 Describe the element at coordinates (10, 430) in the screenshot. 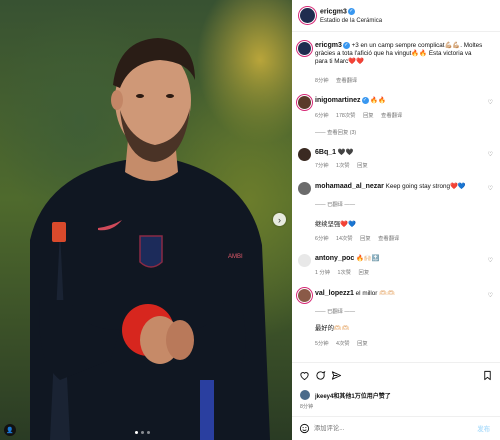

I see `tagged-users-icon: 👤` at that location.